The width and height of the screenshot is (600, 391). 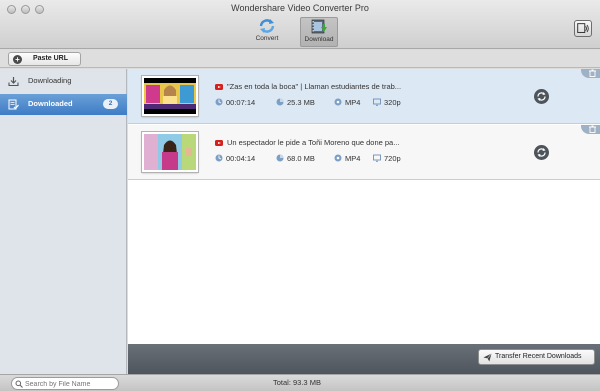 I want to click on status-bar: Total: 93.3 MB, so click(x=300, y=382).